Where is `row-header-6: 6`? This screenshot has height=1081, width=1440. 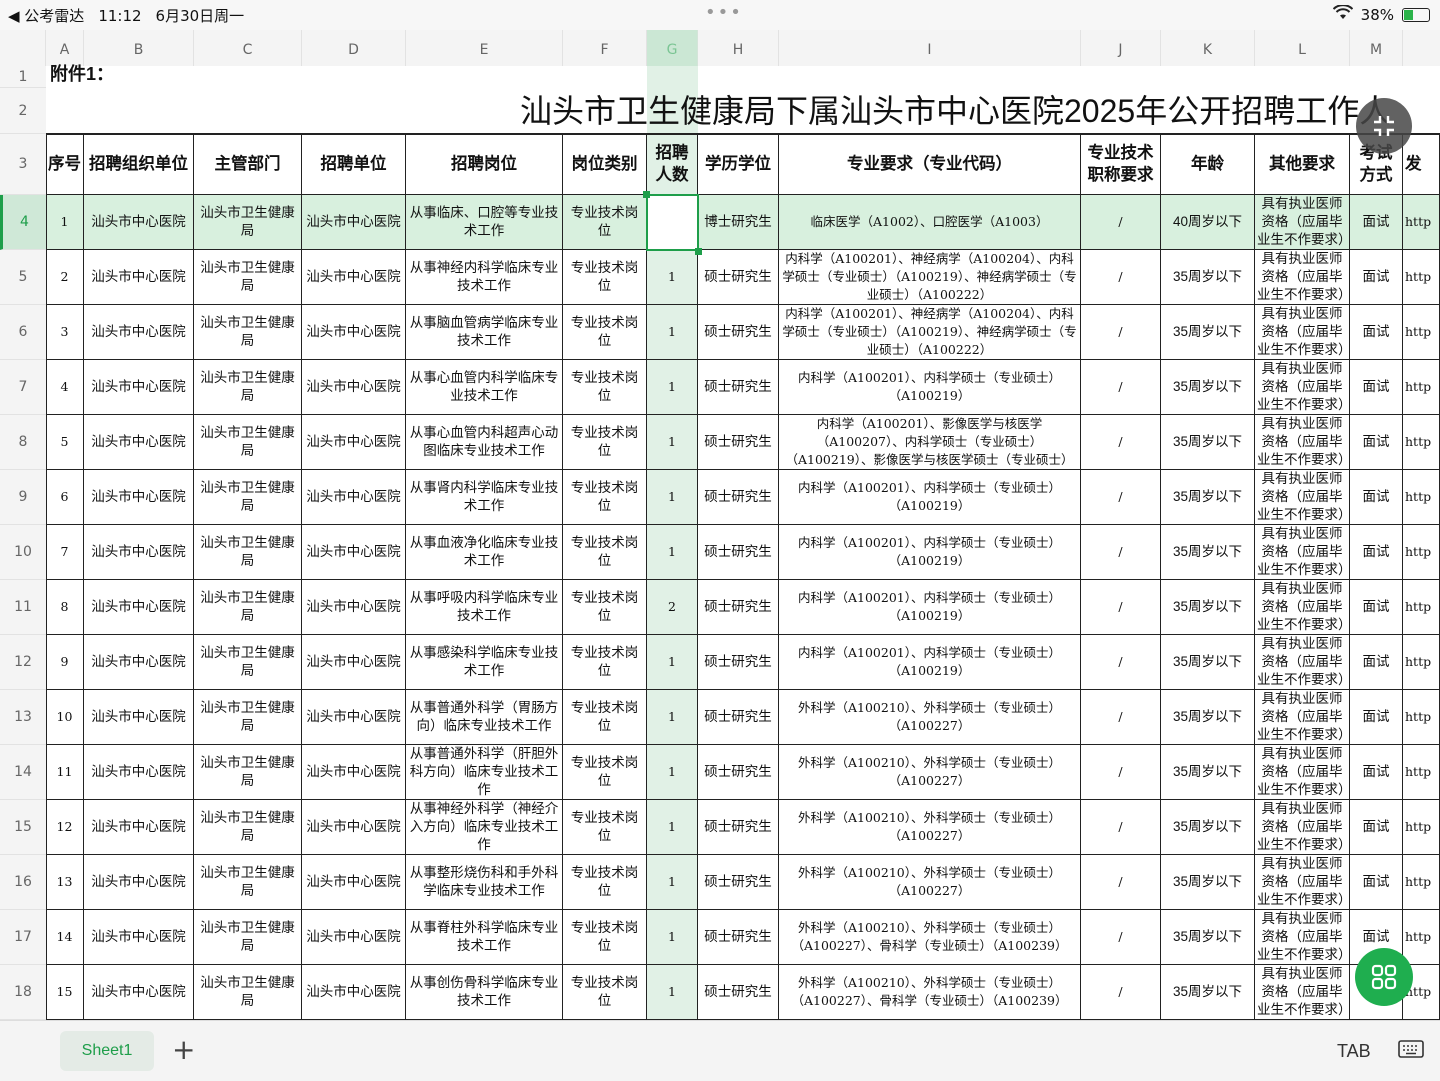
row-header-6: 6 is located at coordinates (23, 332).